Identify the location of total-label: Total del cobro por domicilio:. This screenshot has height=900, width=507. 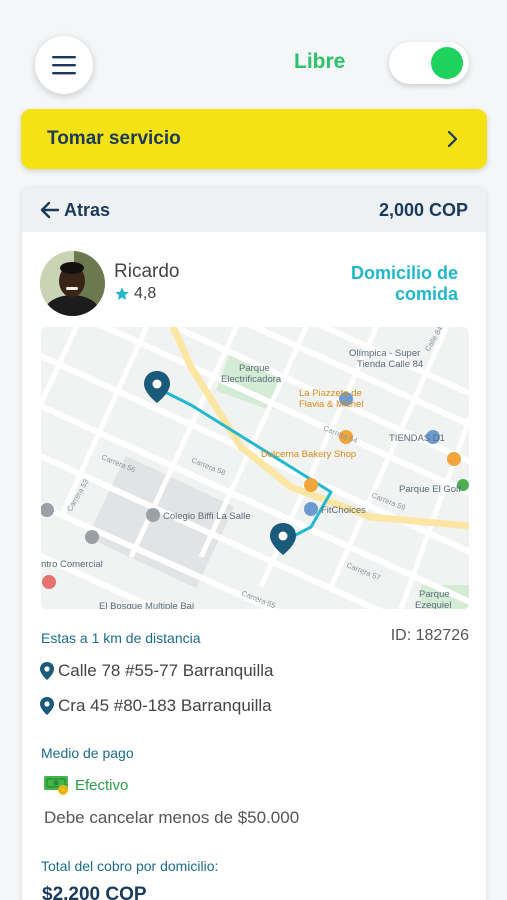
(130, 866).